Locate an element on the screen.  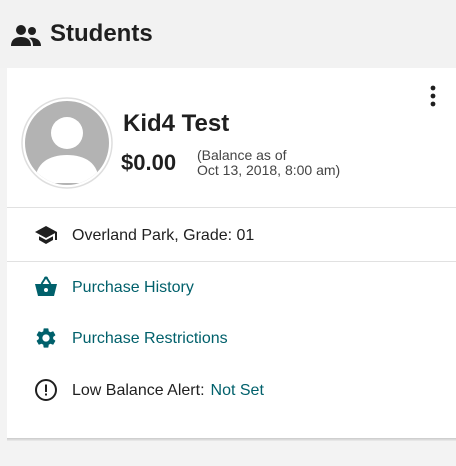
balance-note-line1: (Balance as of is located at coordinates (242, 155).